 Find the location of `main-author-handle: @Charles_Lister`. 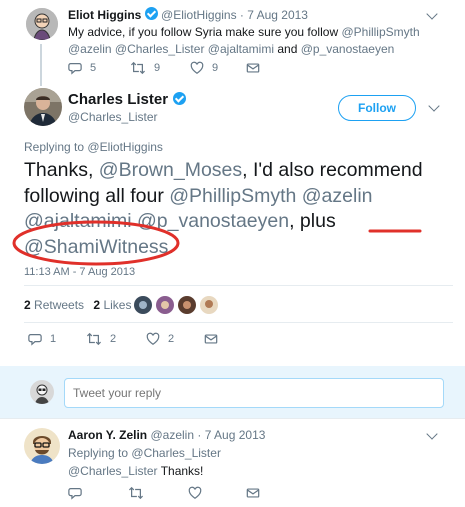

main-author-handle: @Charles_Lister is located at coordinates (113, 117).